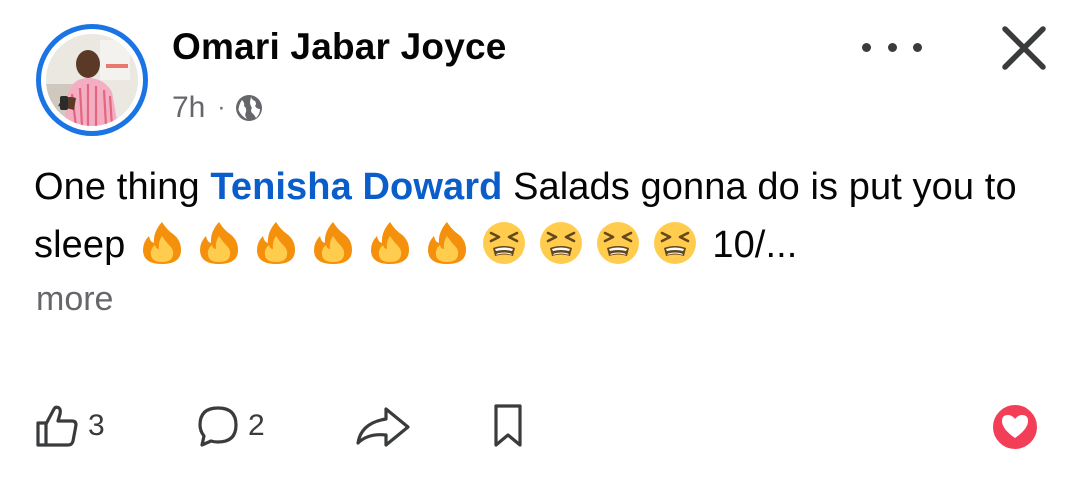  What do you see at coordinates (122, 187) in the screenshot?
I see `post-text-before-mention: One thing` at bounding box center [122, 187].